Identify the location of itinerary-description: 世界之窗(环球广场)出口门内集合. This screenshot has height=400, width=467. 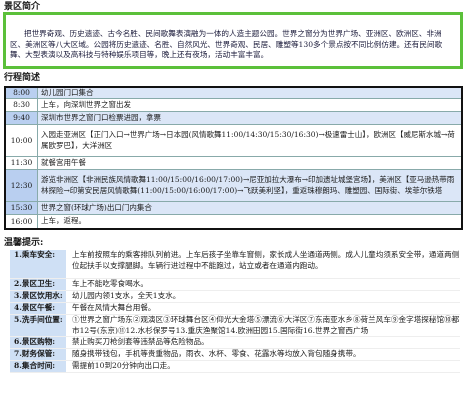
(249, 208).